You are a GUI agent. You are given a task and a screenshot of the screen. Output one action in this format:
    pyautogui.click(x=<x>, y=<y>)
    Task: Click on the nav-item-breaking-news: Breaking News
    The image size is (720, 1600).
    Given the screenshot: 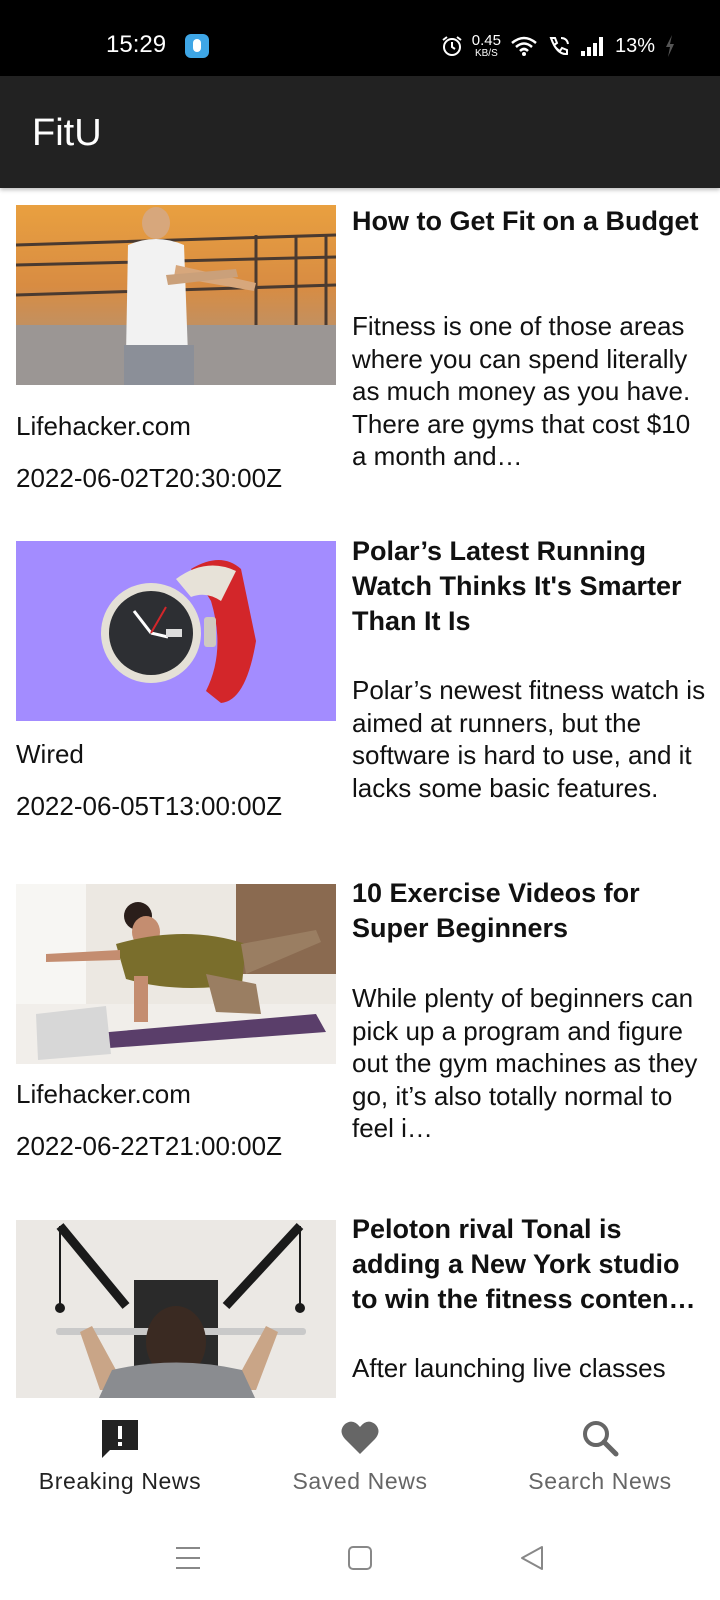 What is the action you would take?
    pyautogui.click(x=120, y=1453)
    